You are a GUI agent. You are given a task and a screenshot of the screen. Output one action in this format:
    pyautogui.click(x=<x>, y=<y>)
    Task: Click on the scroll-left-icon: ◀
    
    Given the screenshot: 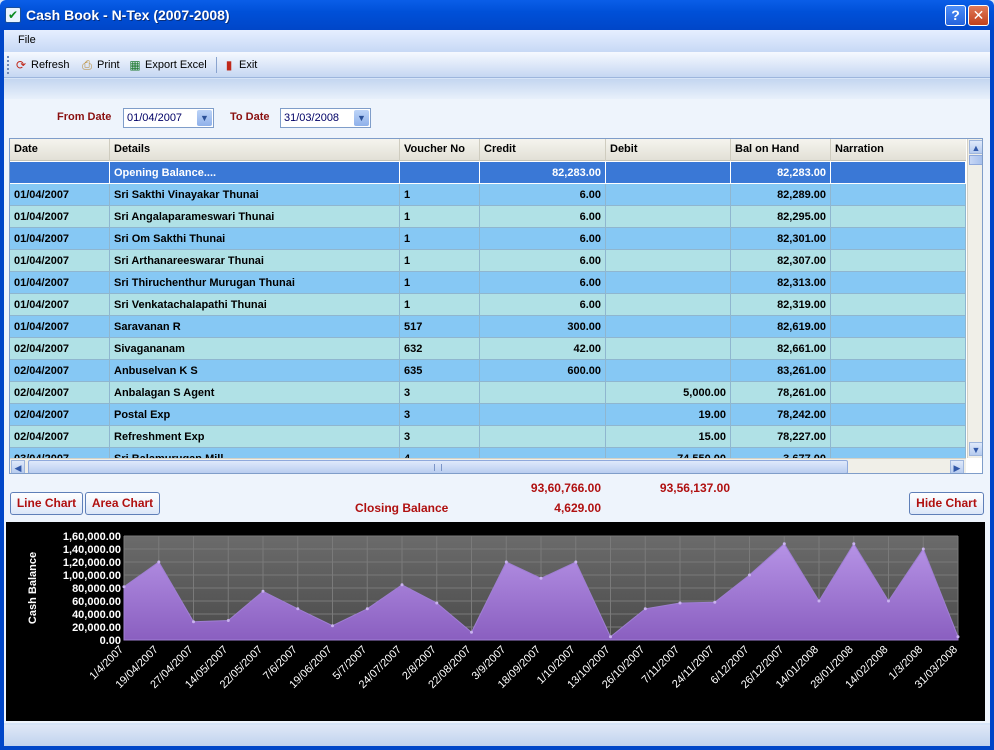 What is the action you would take?
    pyautogui.click(x=18, y=466)
    